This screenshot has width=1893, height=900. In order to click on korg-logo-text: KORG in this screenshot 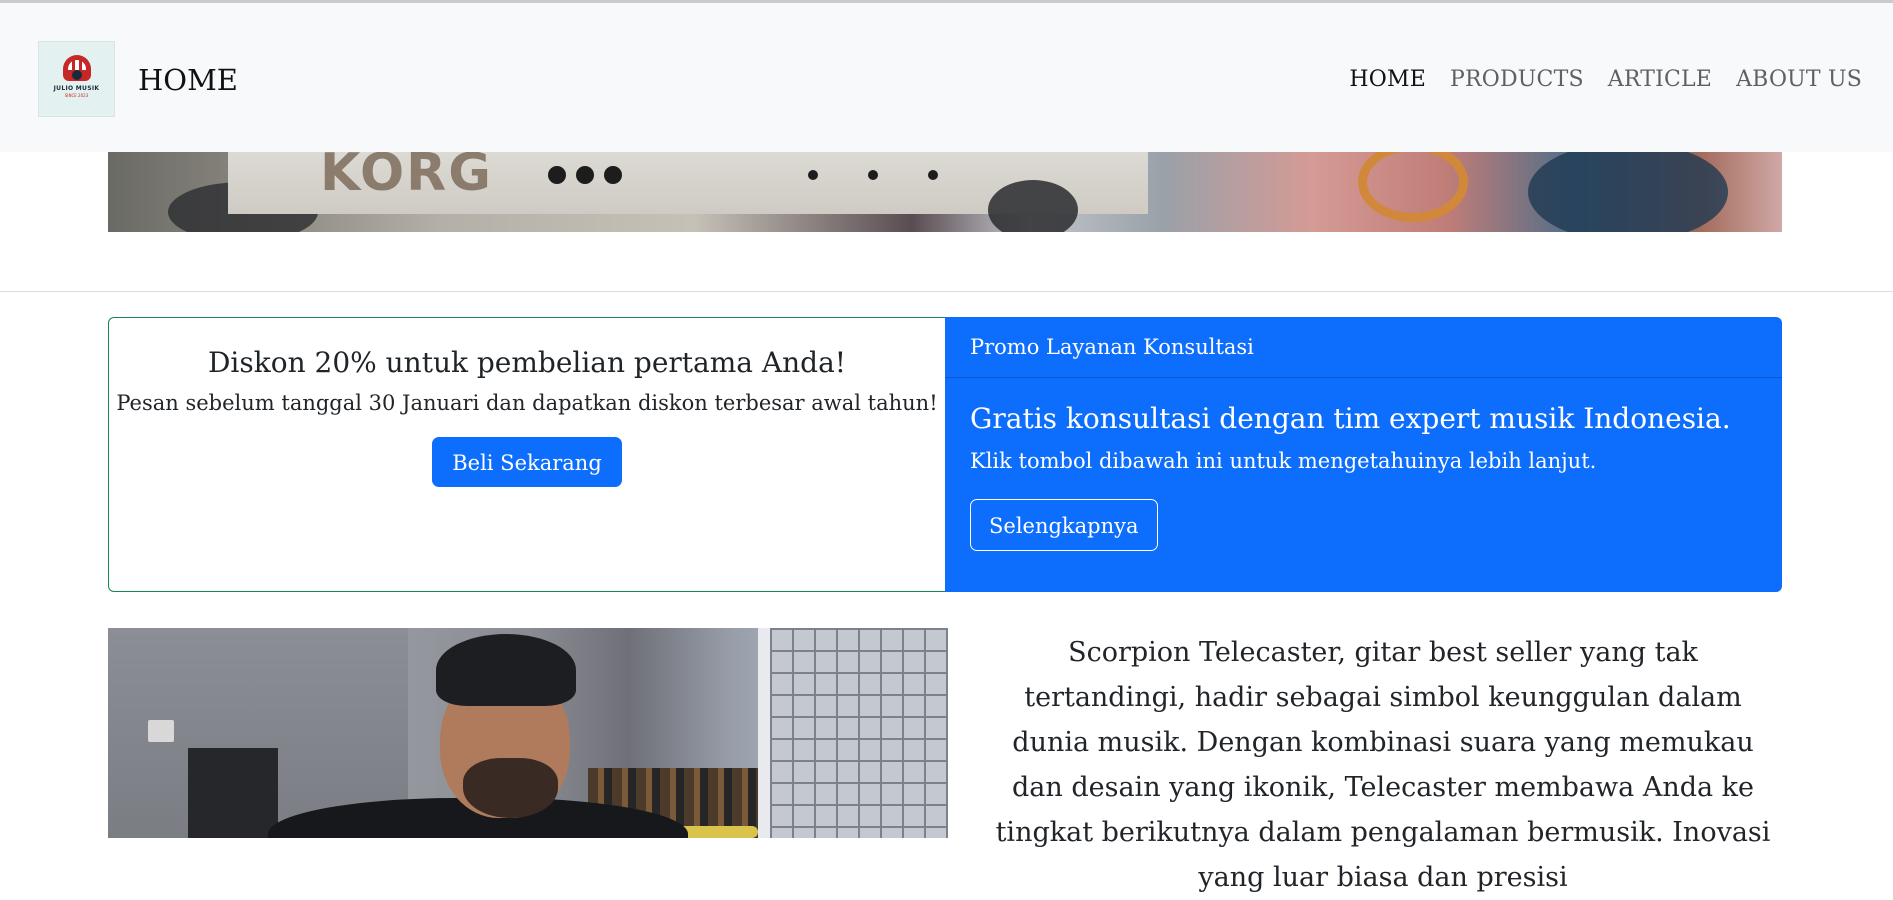, I will do `click(406, 177)`.